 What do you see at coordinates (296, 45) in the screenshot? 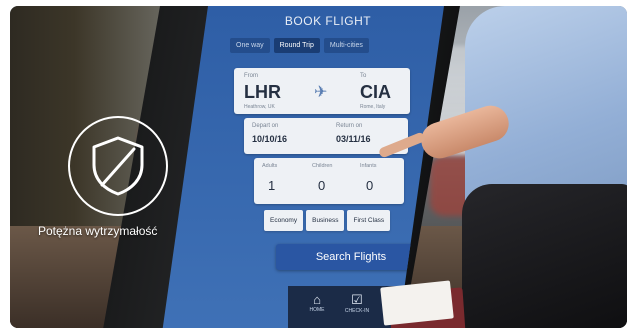
I see `tab-round-trip: Round Trip` at bounding box center [296, 45].